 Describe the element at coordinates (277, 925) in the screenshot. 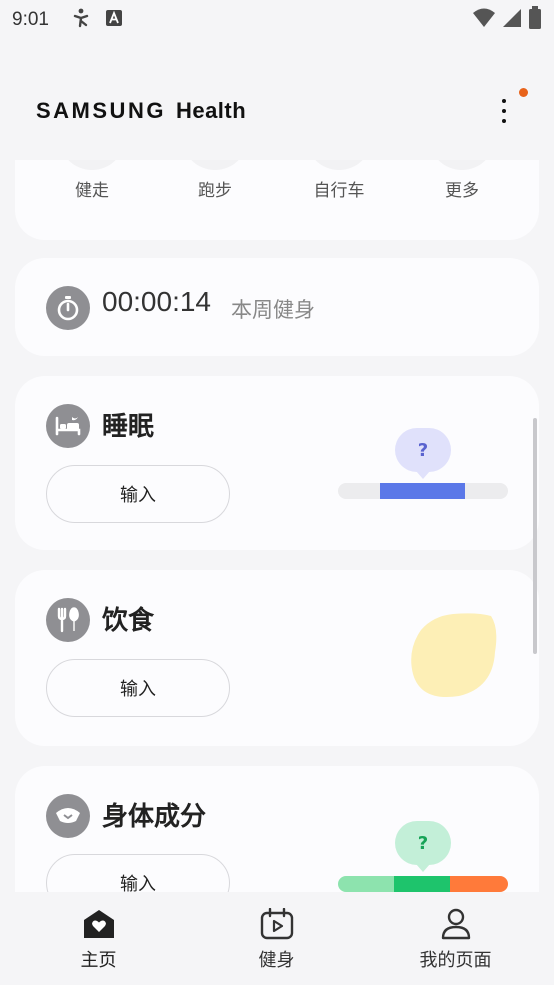

I see `fitness-calendar-icon` at that location.